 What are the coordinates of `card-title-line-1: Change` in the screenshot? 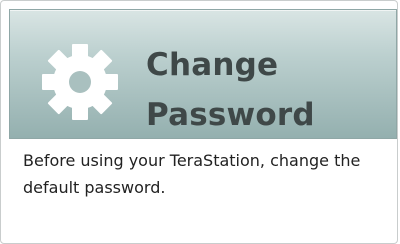 It's located at (212, 65).